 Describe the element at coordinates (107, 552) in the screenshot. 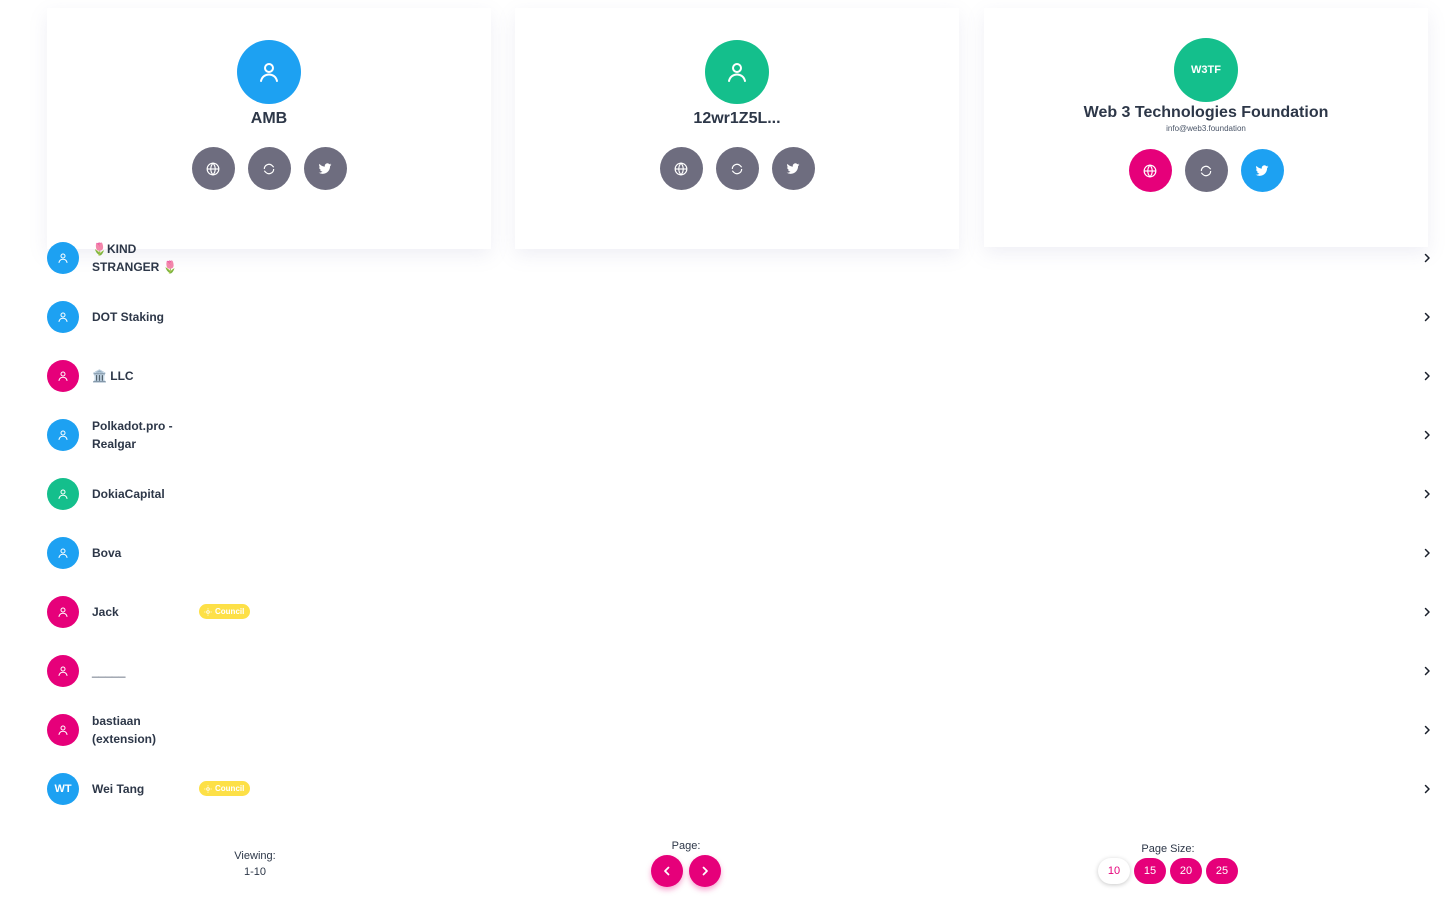

I see `validator-name: Bova` at that location.